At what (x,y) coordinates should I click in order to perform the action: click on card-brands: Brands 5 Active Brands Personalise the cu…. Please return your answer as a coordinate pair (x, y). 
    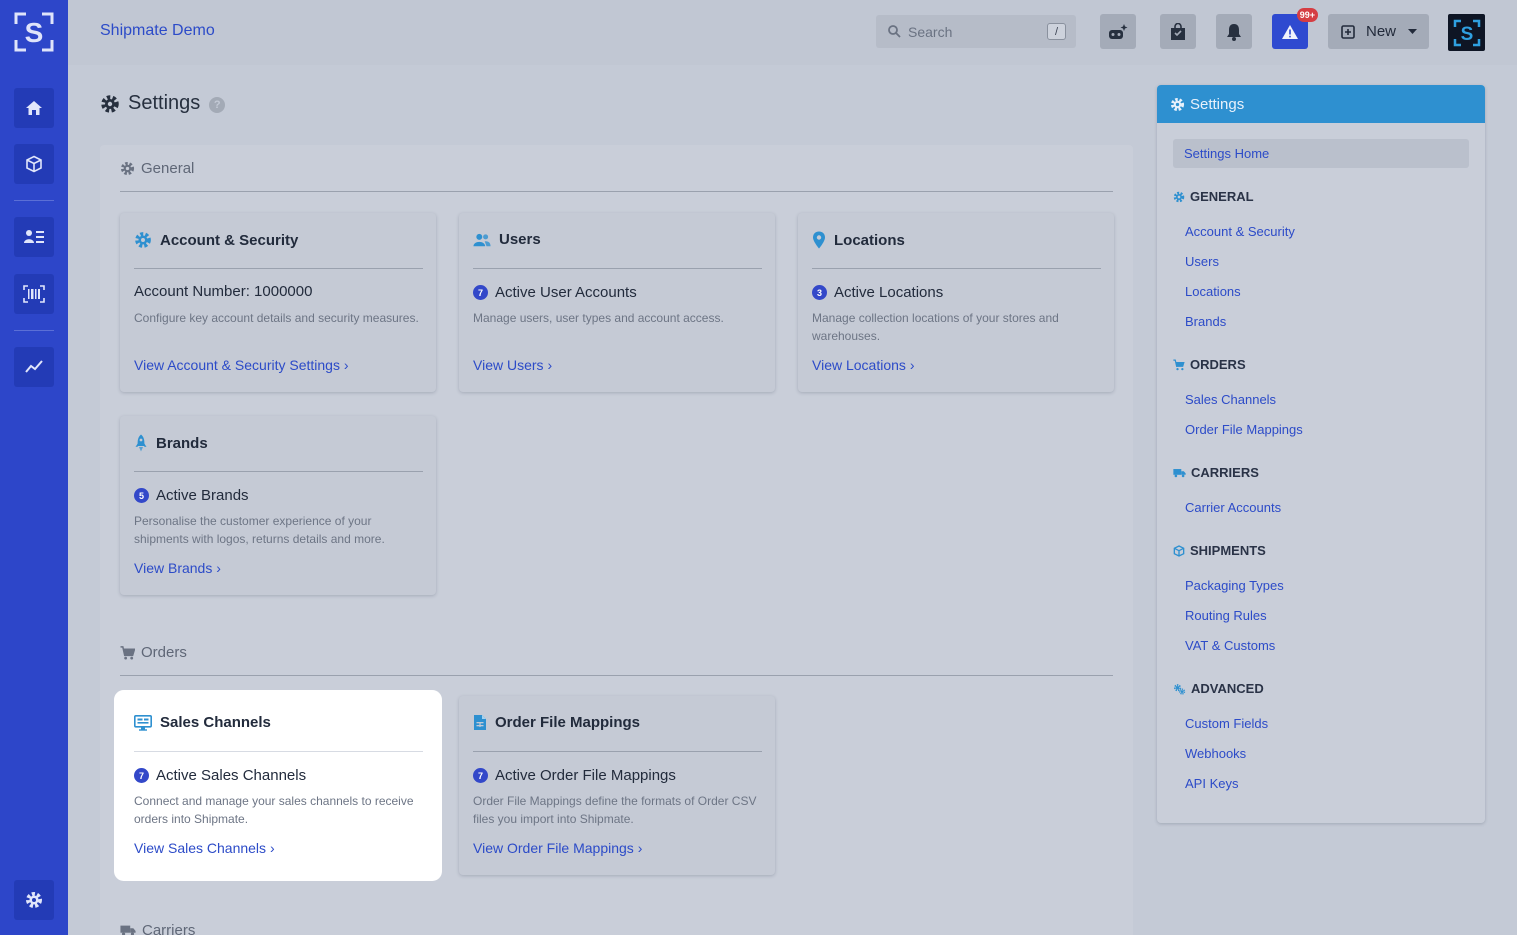
    Looking at the image, I should click on (278, 505).